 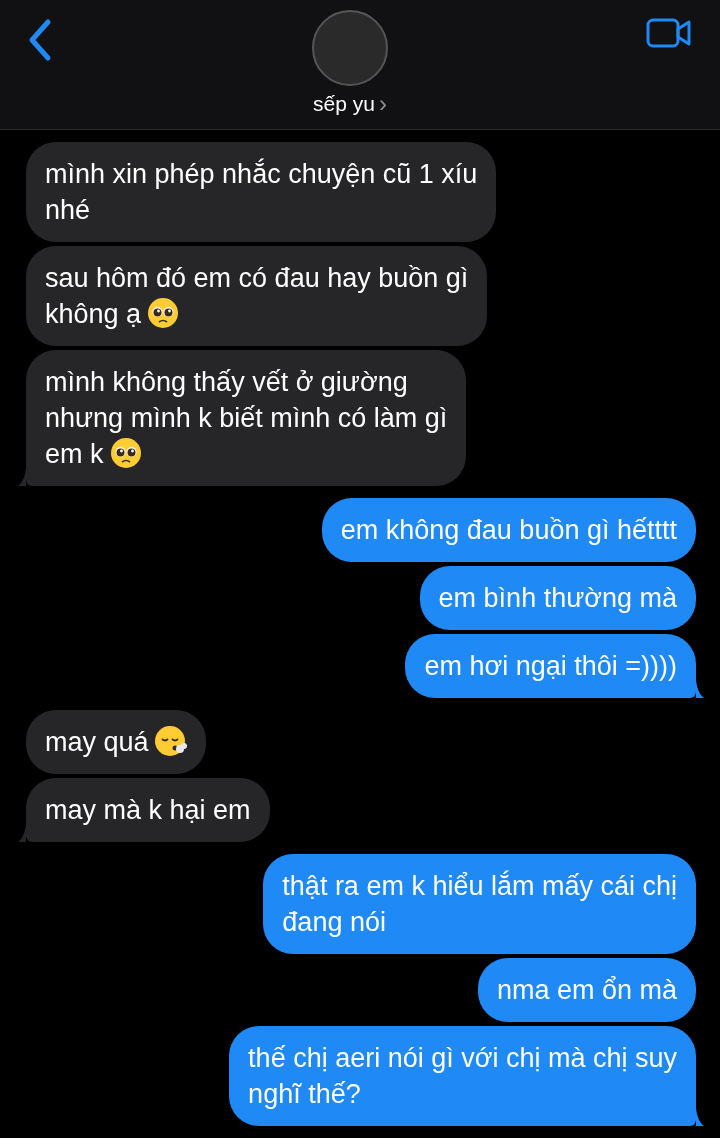 I want to click on contact-name: sếp yu, so click(x=344, y=104).